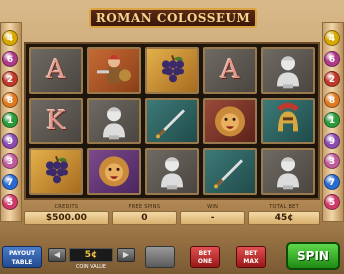 Image resolution: width=344 pixels, height=274 pixels. Describe the element at coordinates (144, 207) in the screenshot. I see `free-spins-label: FREE SPINS` at that location.